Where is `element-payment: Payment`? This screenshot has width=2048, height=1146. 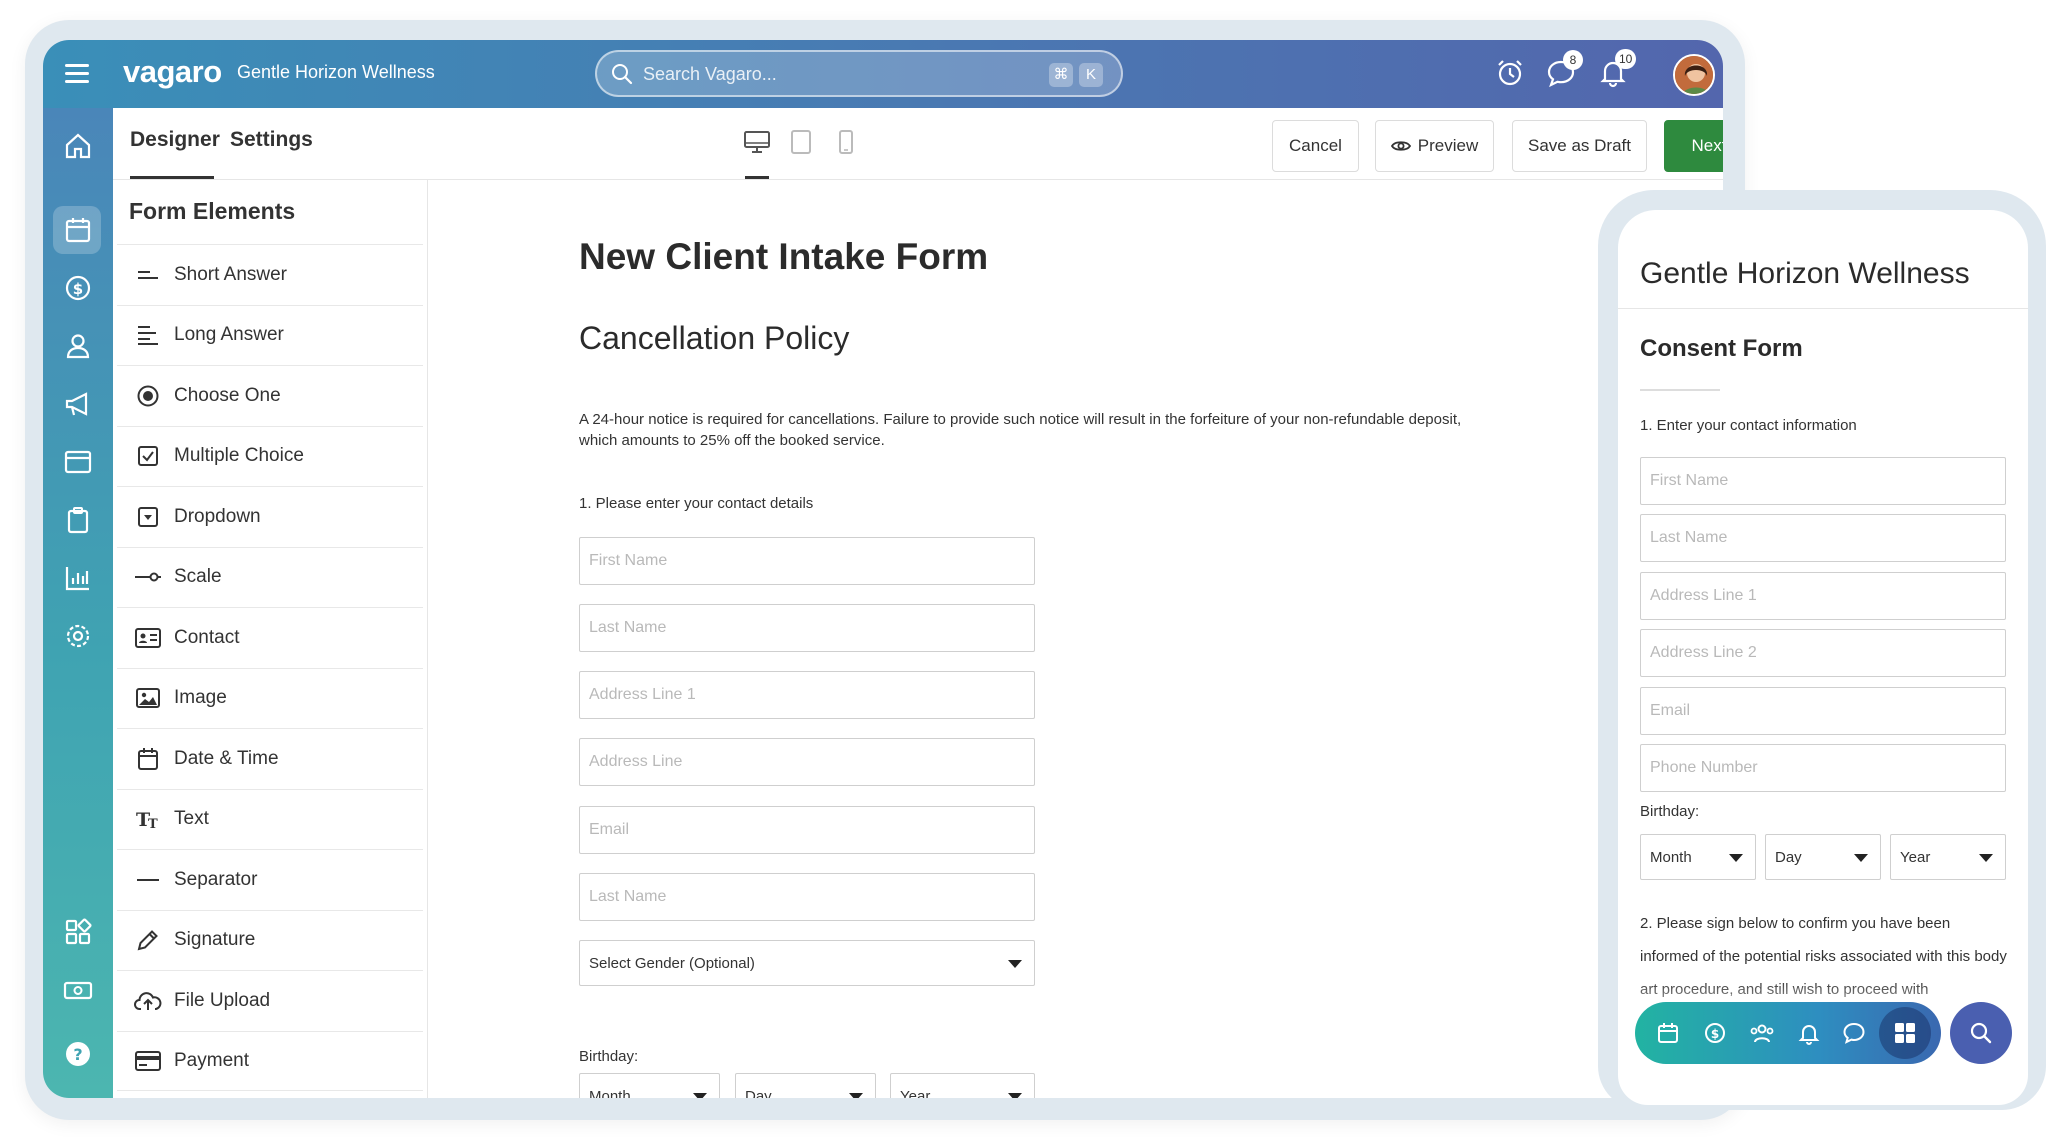 element-payment: Payment is located at coordinates (270, 1060).